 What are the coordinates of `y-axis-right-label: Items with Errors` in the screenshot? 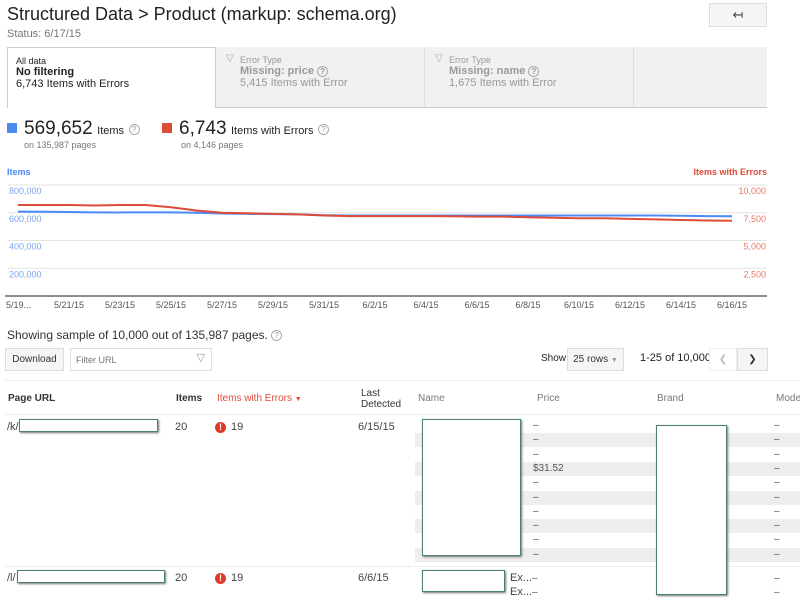 It's located at (730, 172).